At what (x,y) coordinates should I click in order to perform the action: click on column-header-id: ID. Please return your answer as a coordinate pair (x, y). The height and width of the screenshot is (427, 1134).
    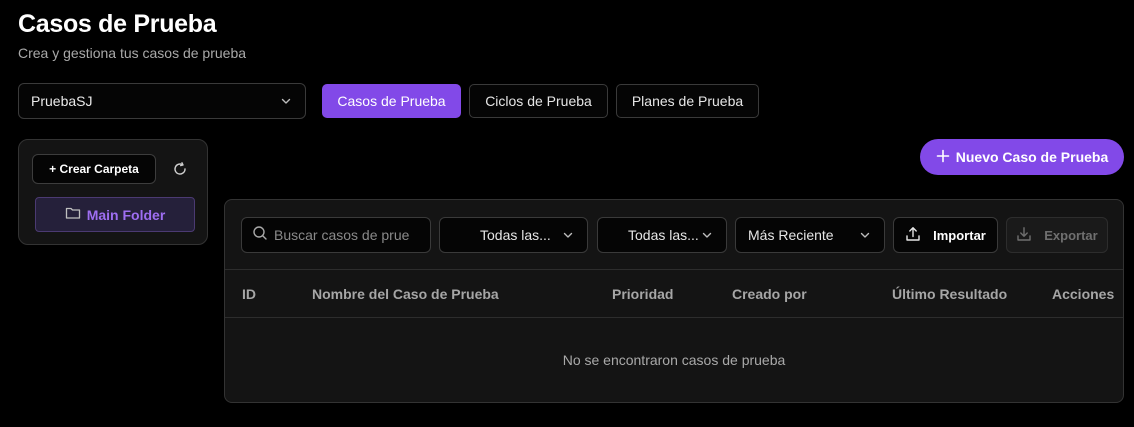
    Looking at the image, I should click on (249, 294).